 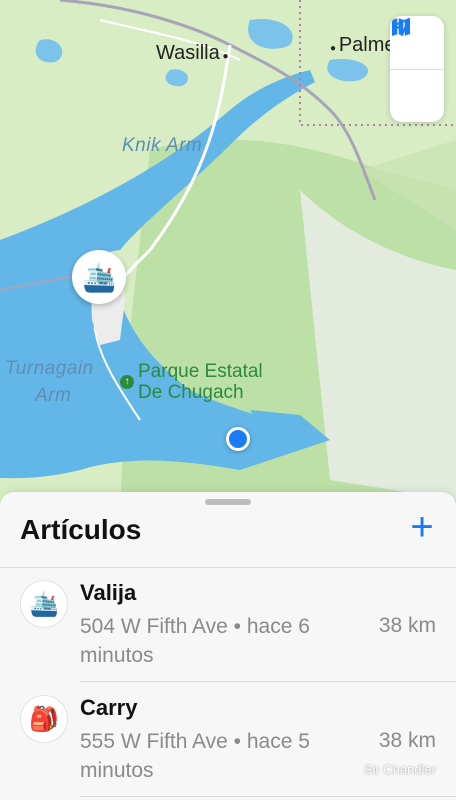 I want to click on map-label-palmer: ● Palme, so click(x=363, y=45).